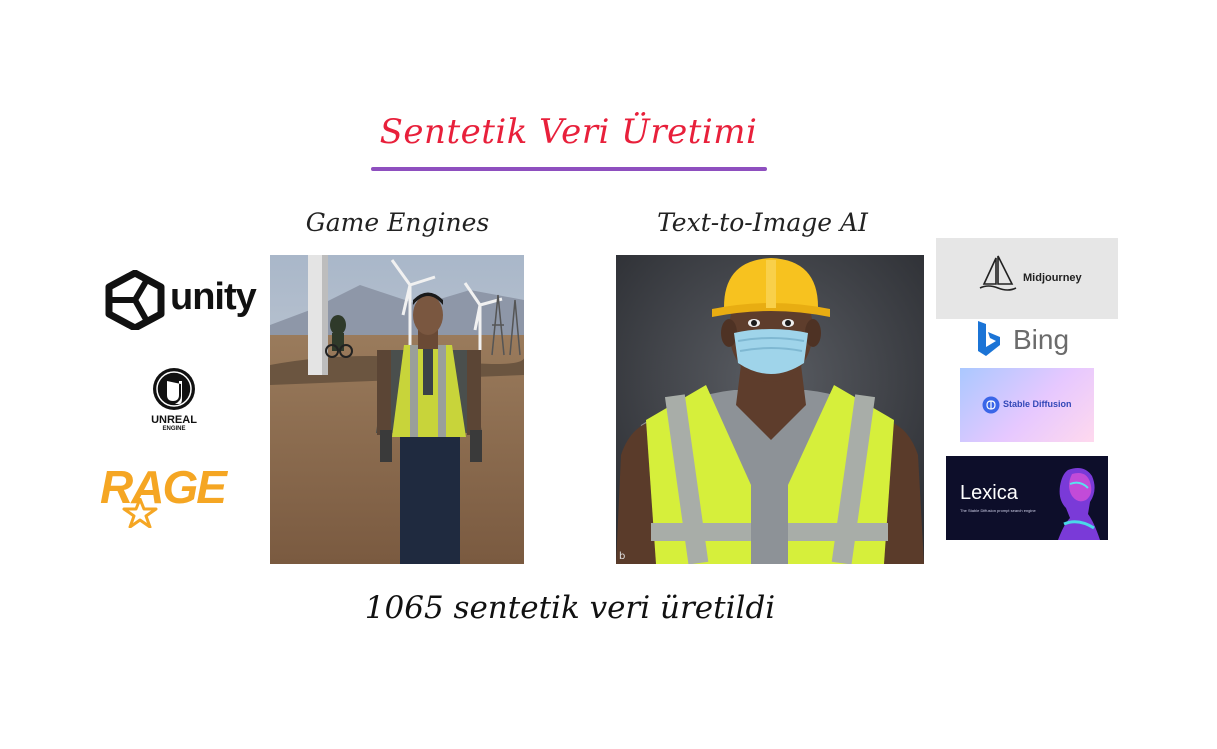 The image size is (1217, 749). What do you see at coordinates (397, 222) in the screenshot?
I see `game-engines-heading: Game Engines` at bounding box center [397, 222].